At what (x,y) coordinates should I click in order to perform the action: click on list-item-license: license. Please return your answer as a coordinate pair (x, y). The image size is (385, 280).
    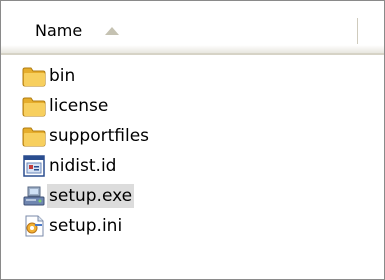
    Looking at the image, I should click on (65, 106).